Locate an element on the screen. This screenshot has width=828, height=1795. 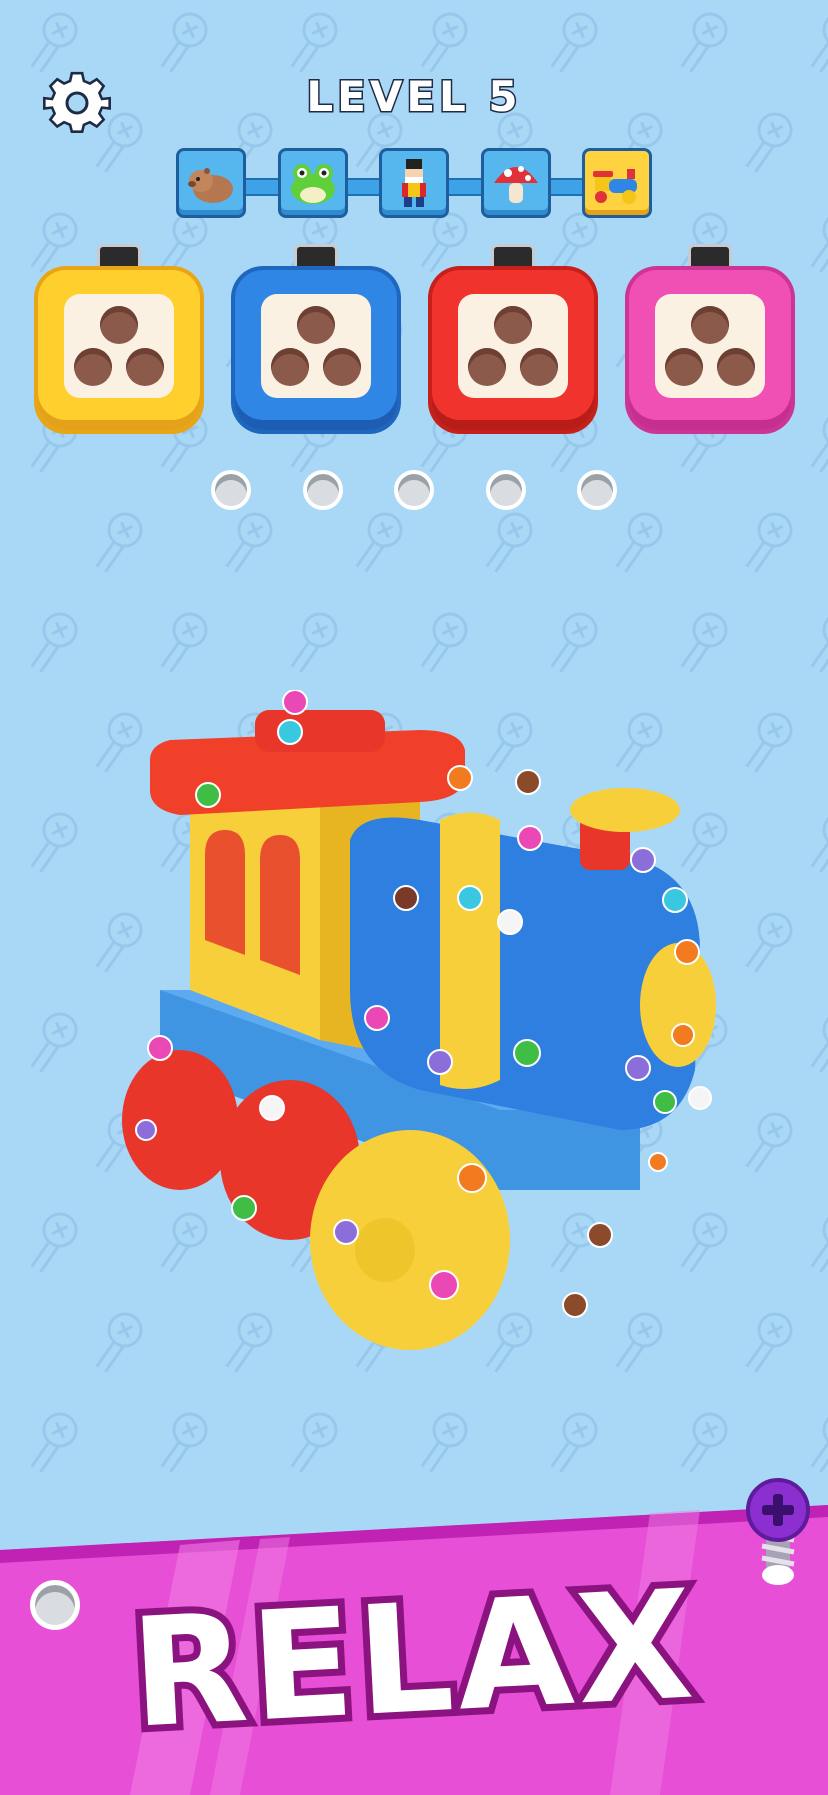
level-node-train is located at coordinates (617, 183).